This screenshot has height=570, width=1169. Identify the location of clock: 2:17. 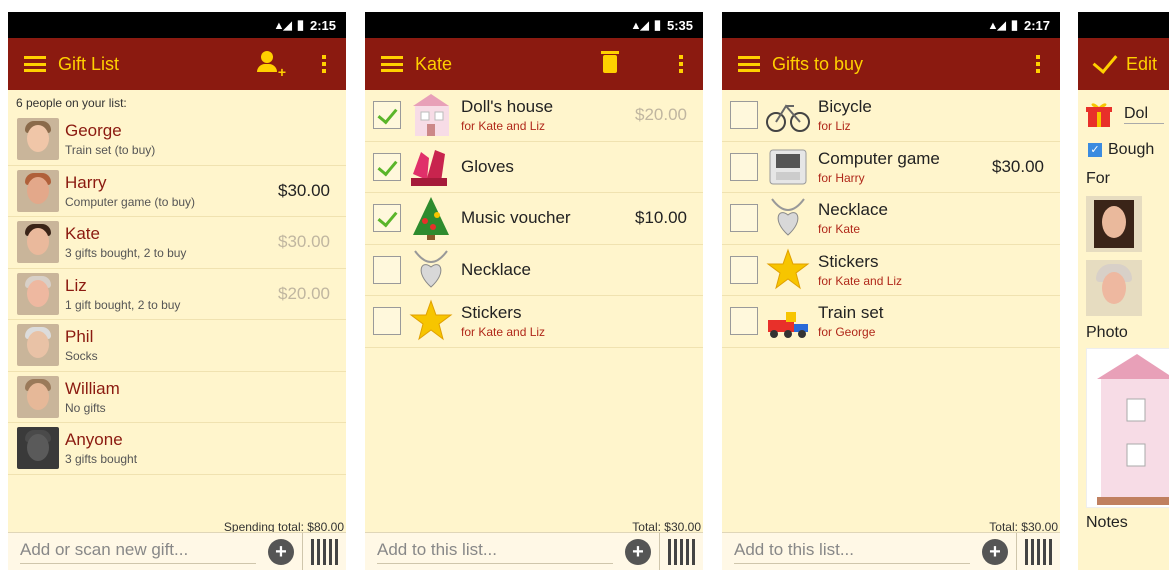
(1036, 25).